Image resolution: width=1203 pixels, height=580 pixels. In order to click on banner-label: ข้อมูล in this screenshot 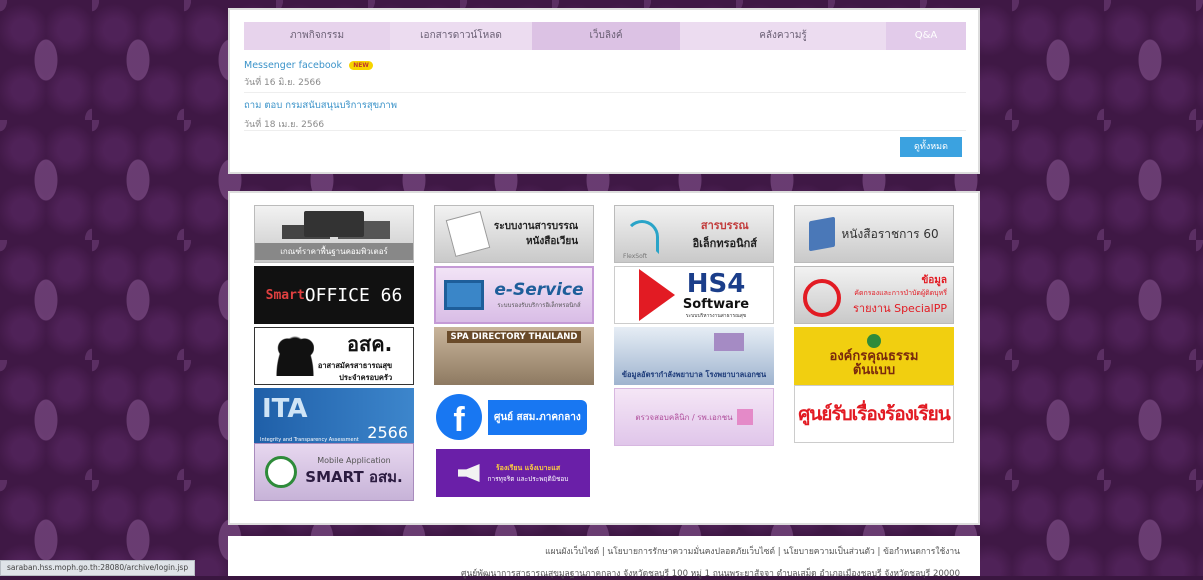, I will do `click(934, 280)`.